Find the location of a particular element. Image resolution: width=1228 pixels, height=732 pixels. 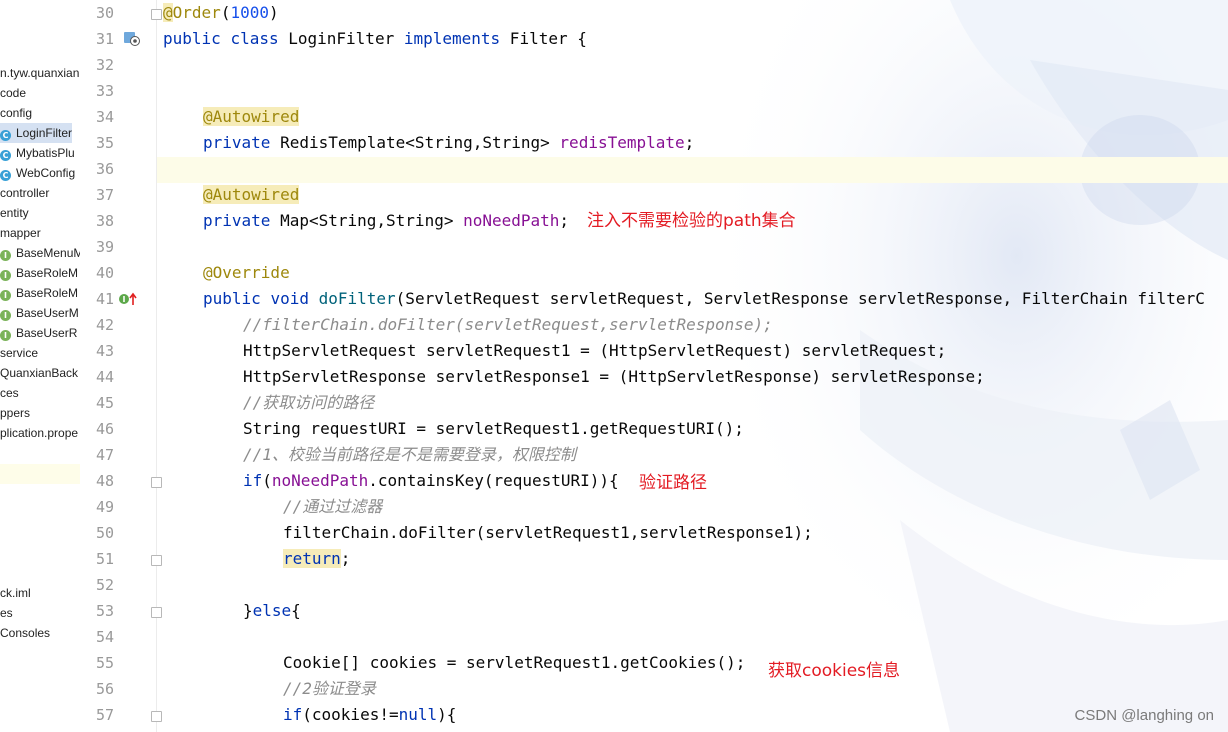

keyword: return is located at coordinates (312, 558).